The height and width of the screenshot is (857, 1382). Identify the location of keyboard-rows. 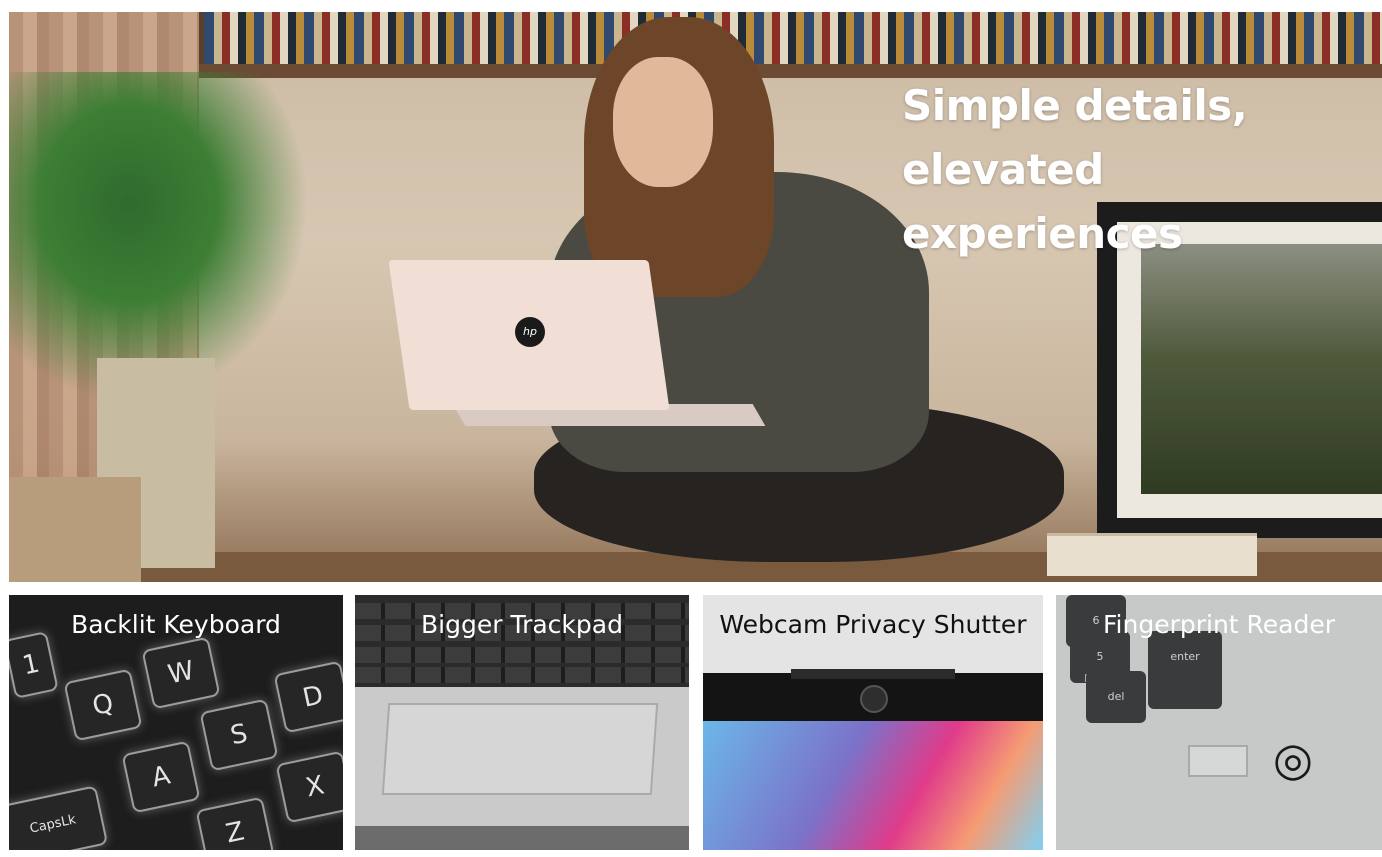
(522, 641).